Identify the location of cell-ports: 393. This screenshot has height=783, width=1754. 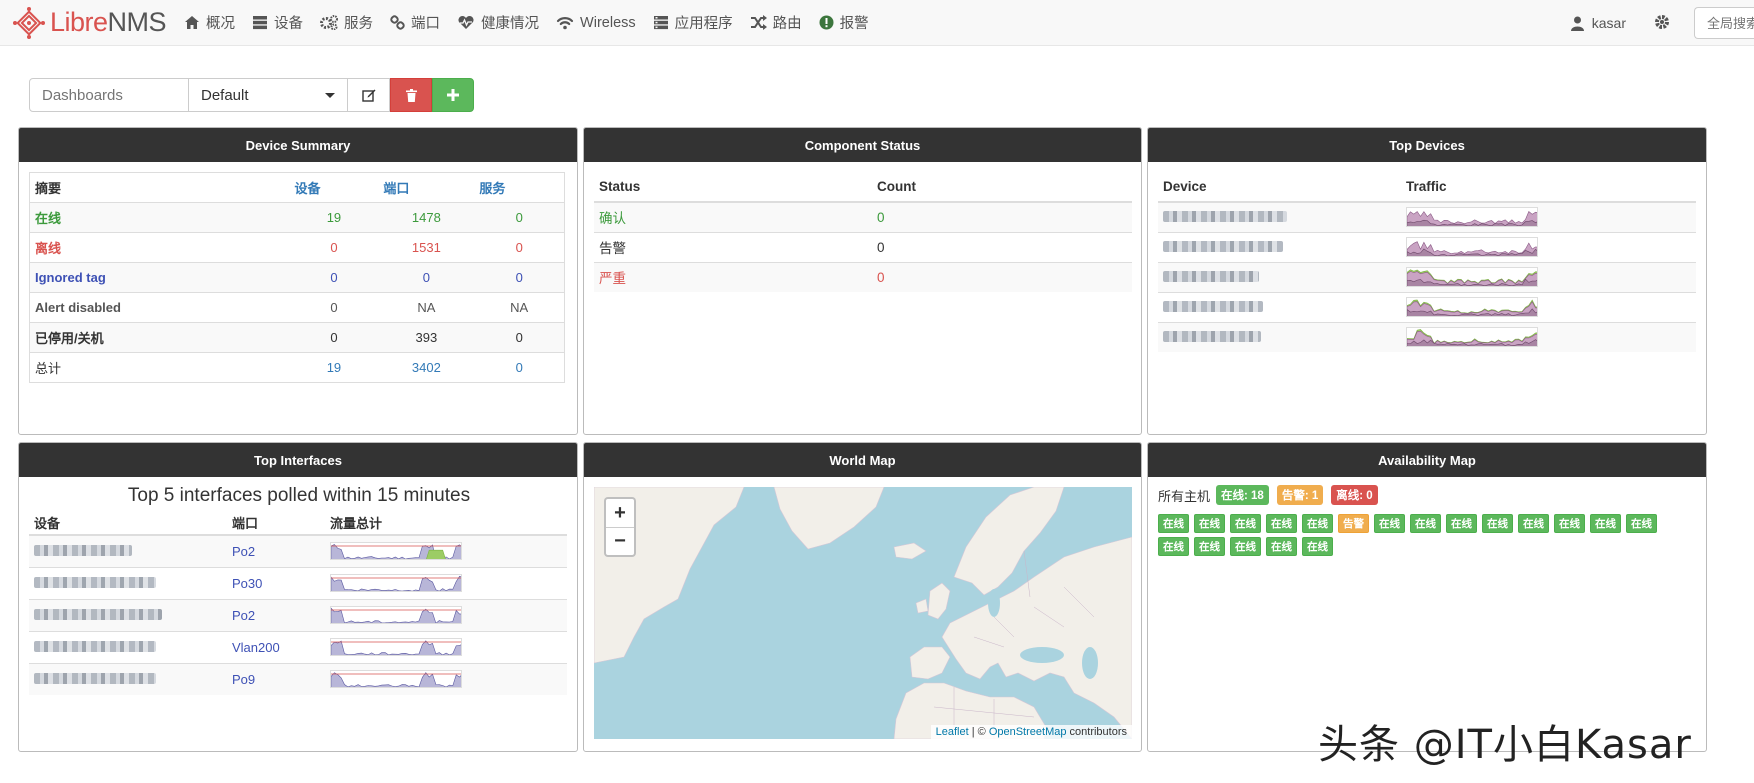
(426, 337).